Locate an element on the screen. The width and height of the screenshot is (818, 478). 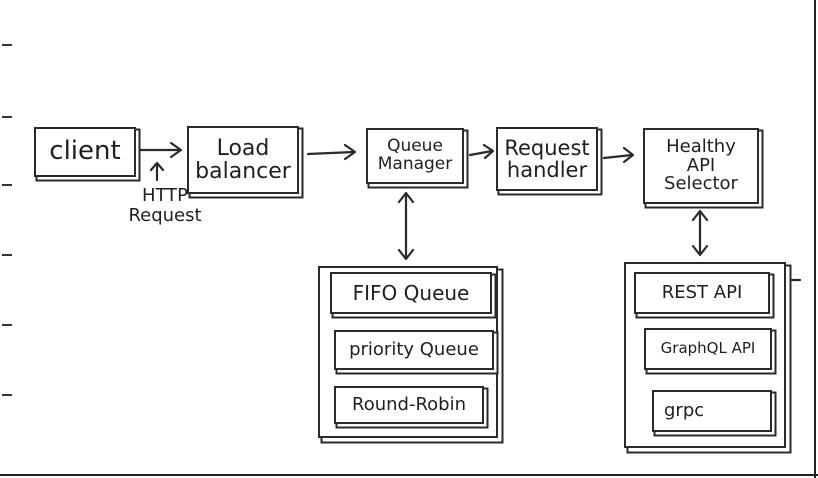
arrow-request-handler-to-api-selector is located at coordinates (618, 156).